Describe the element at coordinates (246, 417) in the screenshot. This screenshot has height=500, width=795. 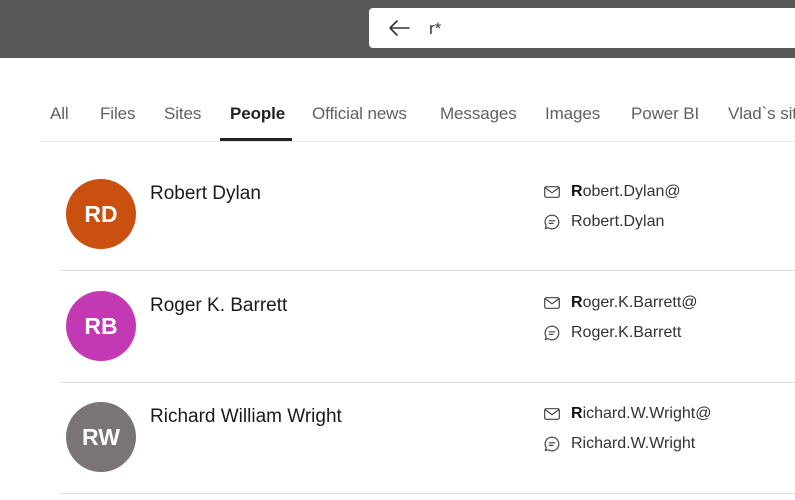
I see `person-name: Richard William Wright` at that location.